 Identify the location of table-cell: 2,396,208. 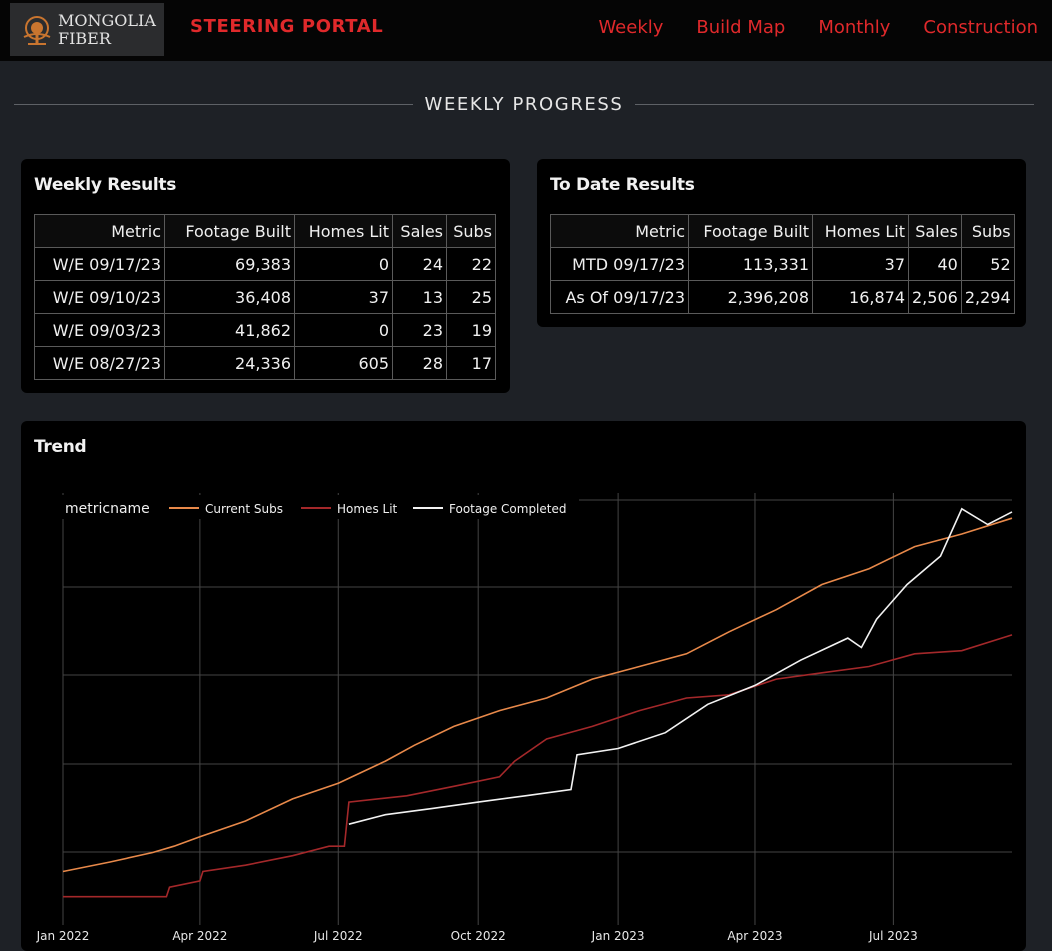
(750, 297).